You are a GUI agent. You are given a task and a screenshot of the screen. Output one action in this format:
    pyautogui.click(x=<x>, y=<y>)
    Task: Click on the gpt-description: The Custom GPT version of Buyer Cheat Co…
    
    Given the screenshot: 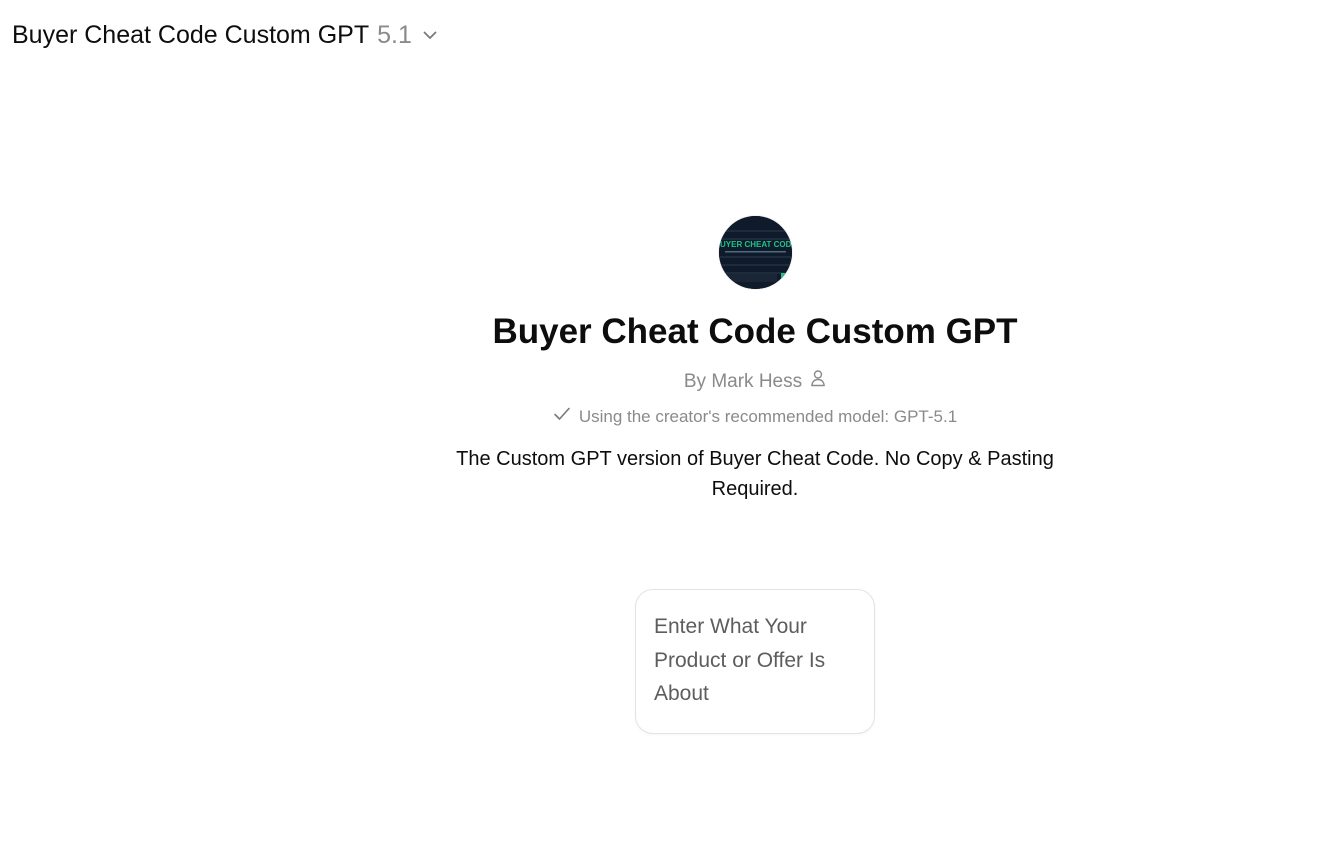 What is the action you would take?
    pyautogui.click(x=755, y=474)
    